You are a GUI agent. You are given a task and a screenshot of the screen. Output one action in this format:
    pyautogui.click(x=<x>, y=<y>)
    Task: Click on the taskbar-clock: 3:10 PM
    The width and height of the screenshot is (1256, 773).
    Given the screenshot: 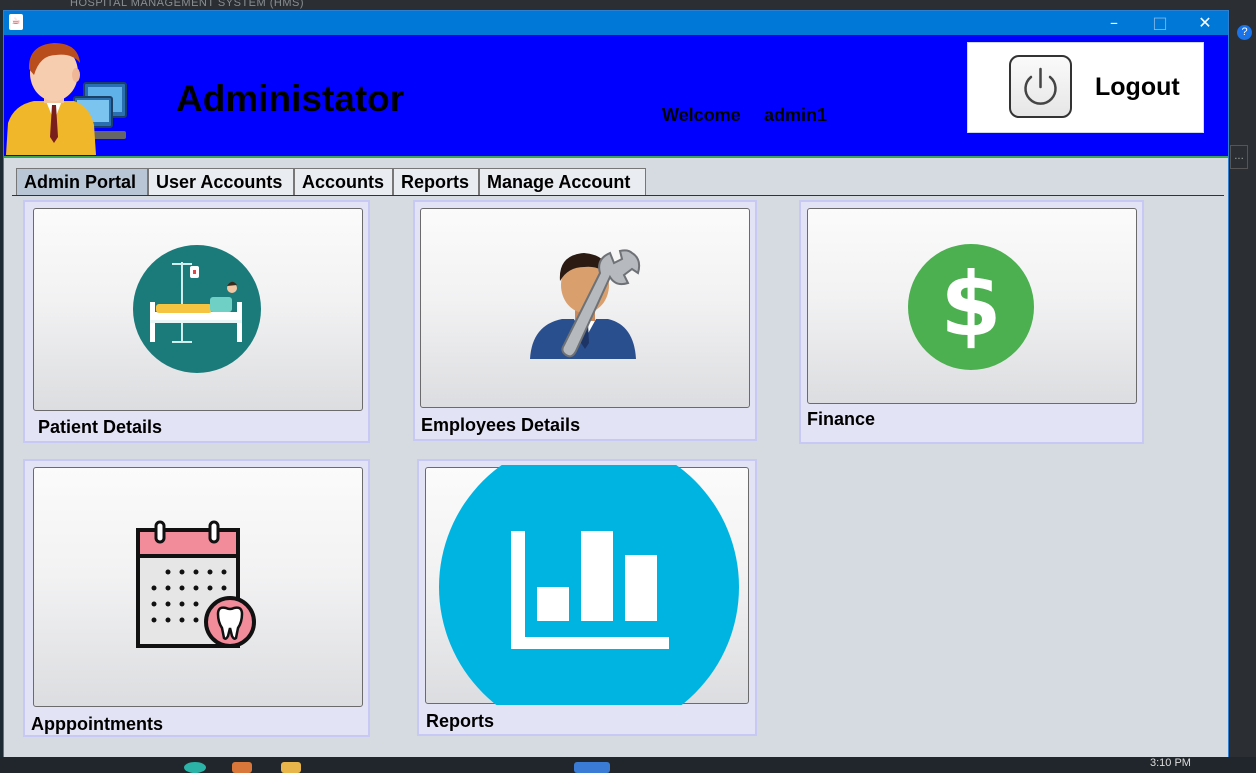 What is the action you would take?
    pyautogui.click(x=1170, y=763)
    